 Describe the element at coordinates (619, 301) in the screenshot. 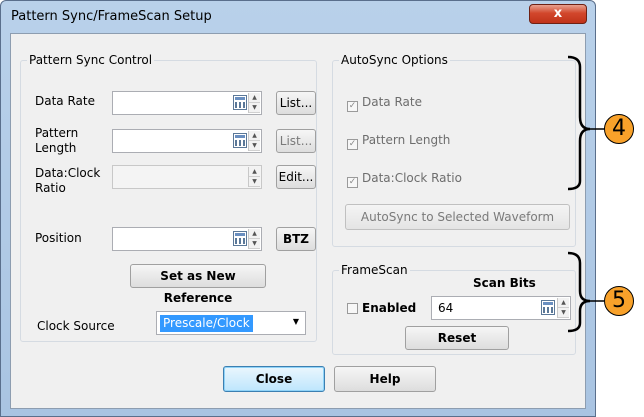

I see `callout-5: 5` at that location.